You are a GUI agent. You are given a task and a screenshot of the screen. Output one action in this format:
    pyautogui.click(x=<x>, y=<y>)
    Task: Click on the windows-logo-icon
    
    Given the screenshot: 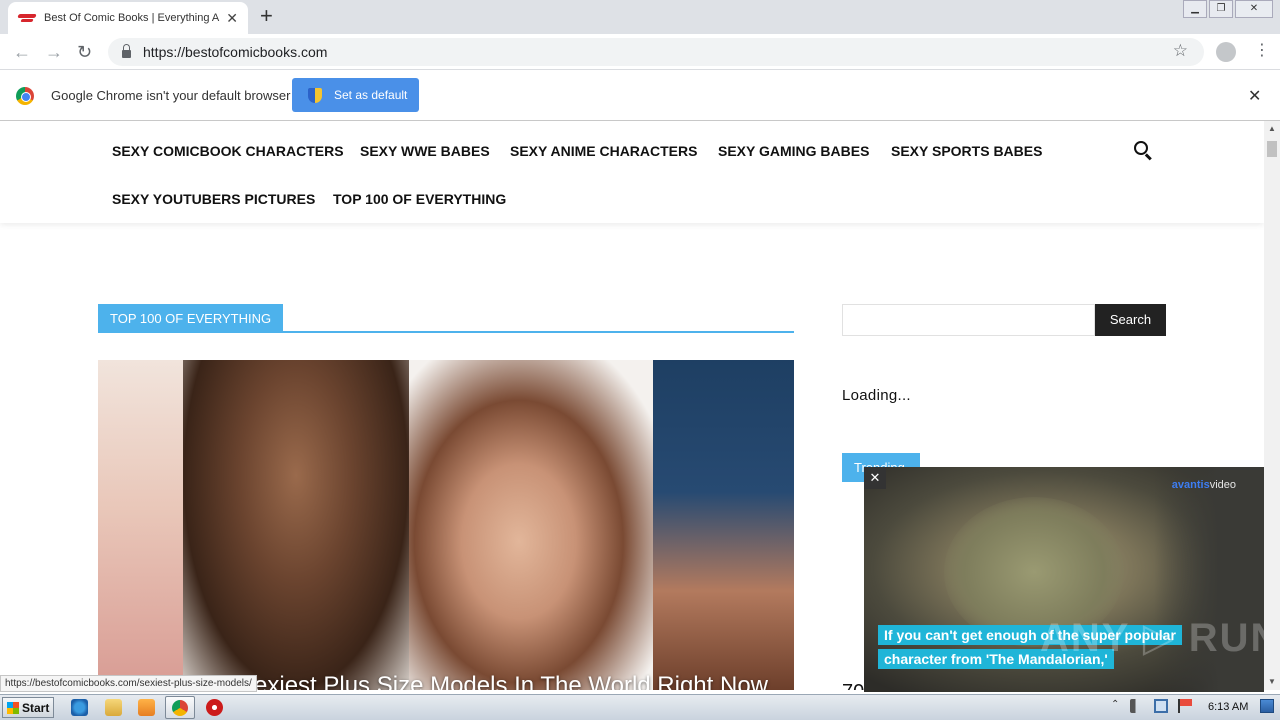 What is the action you would take?
    pyautogui.click(x=13, y=707)
    